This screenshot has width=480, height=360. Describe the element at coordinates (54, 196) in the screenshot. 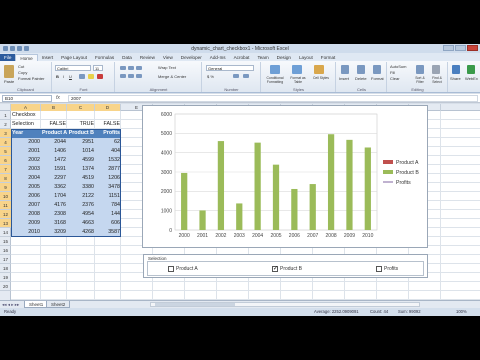

I see `data-cell: 1704` at that location.